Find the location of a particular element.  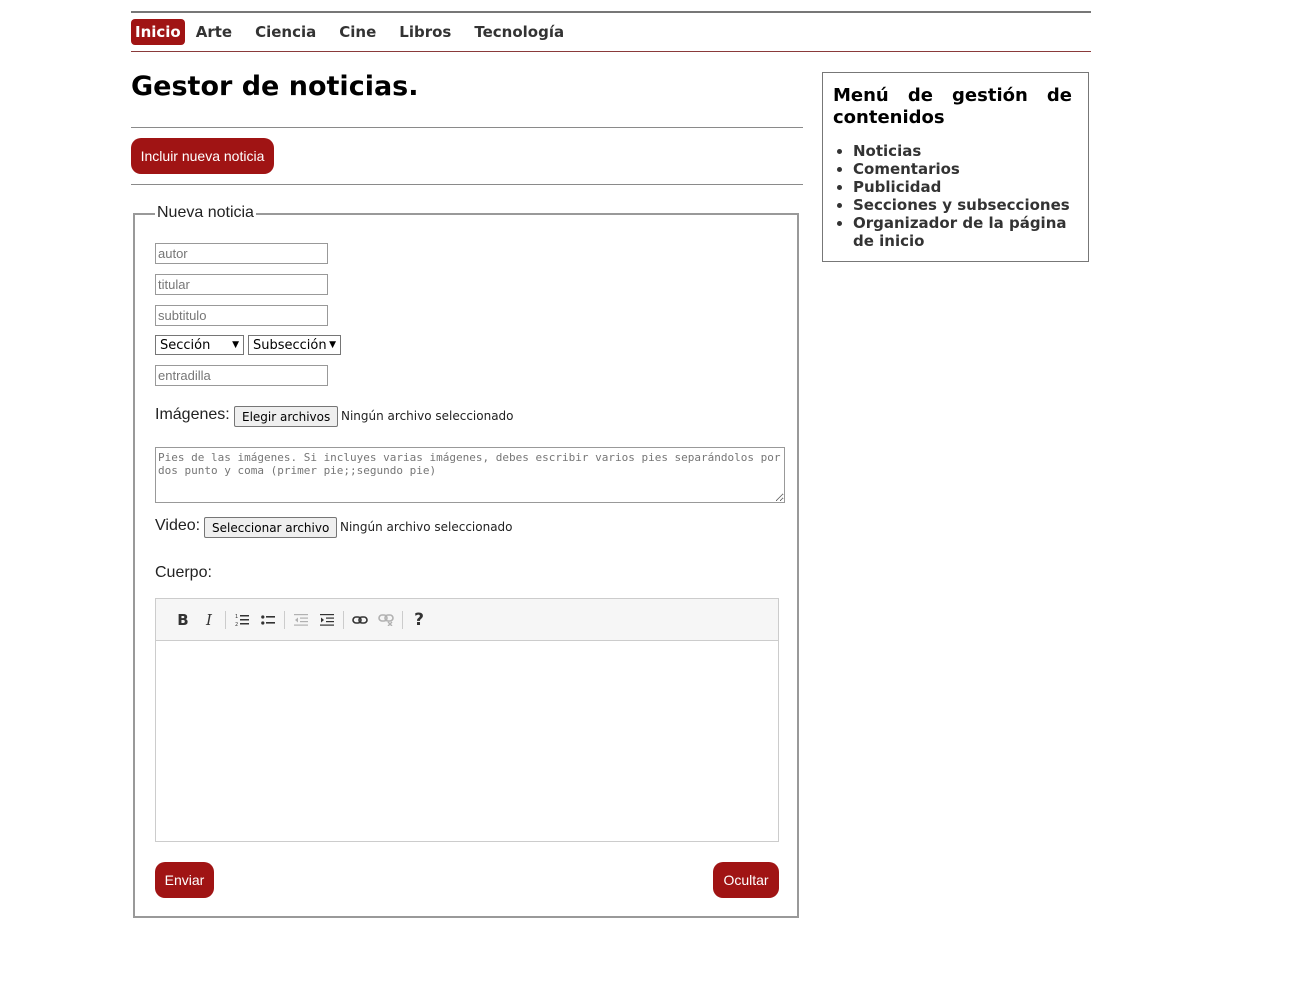

nav-item-tecnologia: Tecnología is located at coordinates (519, 32).